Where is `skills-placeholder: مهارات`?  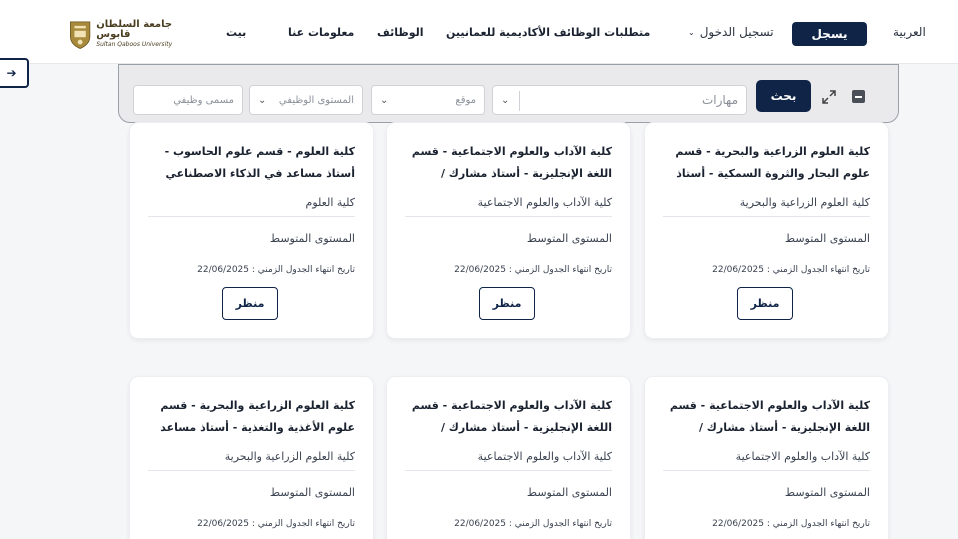 skills-placeholder: مهارات is located at coordinates (719, 100).